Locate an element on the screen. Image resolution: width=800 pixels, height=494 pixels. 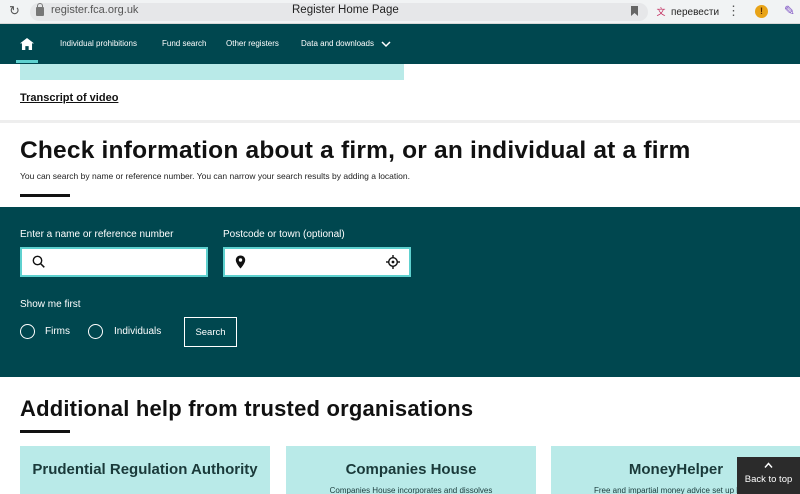
search-button: Search is located at coordinates (210, 332).